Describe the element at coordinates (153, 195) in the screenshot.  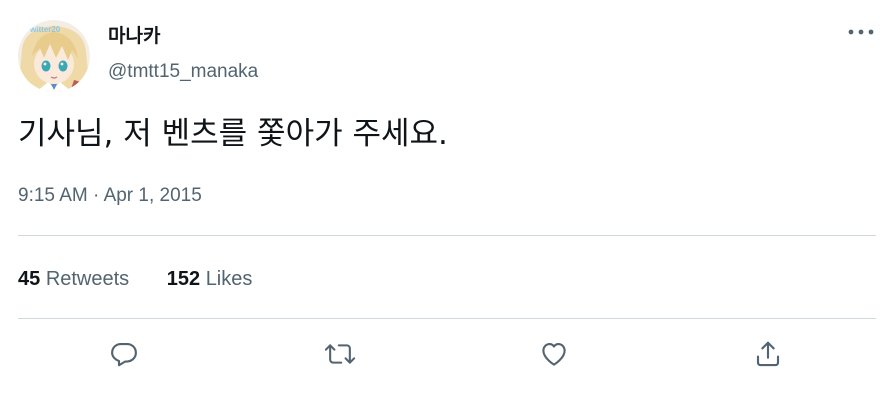
I see `tweet-date: Apr 1, 2015` at that location.